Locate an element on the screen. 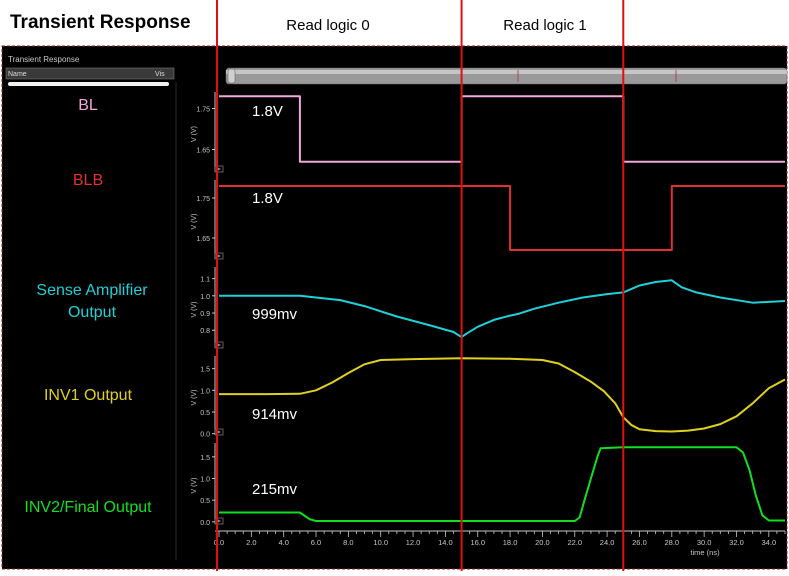 This screenshot has height=576, width=789. signal-name-line: Output is located at coordinates (92, 312).